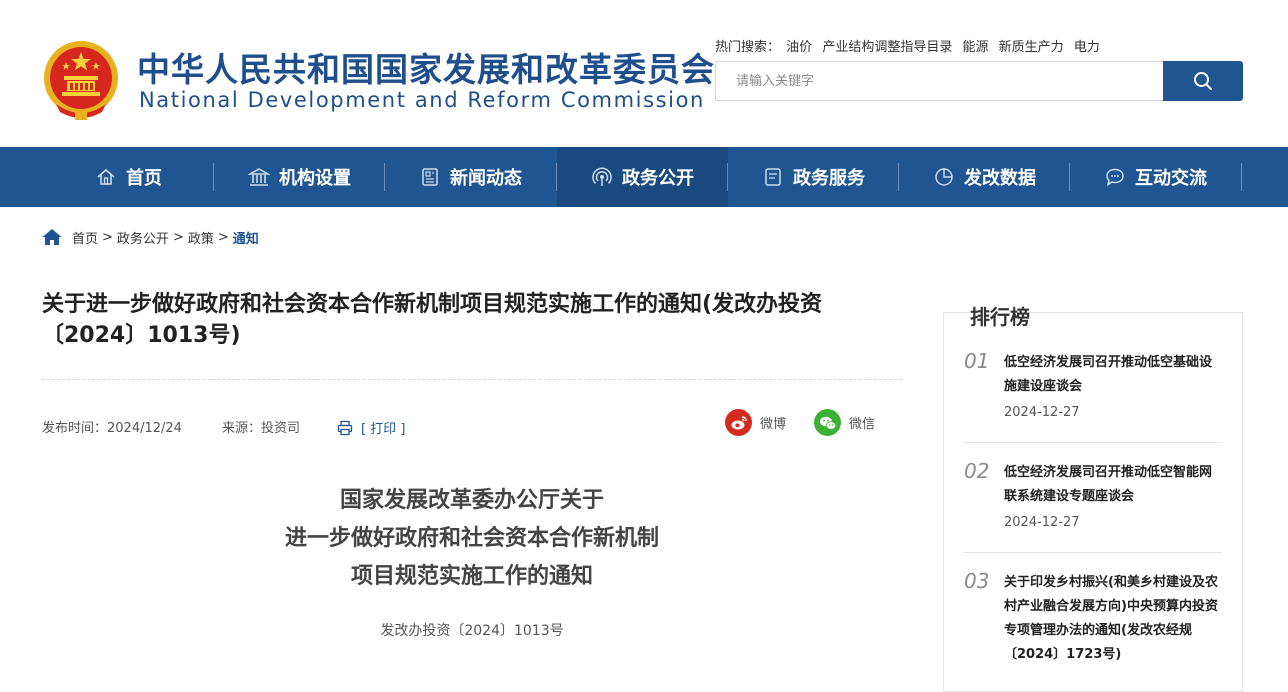 This screenshot has width=1288, height=692. What do you see at coordinates (827, 422) in the screenshot?
I see `wechat-icon` at bounding box center [827, 422].